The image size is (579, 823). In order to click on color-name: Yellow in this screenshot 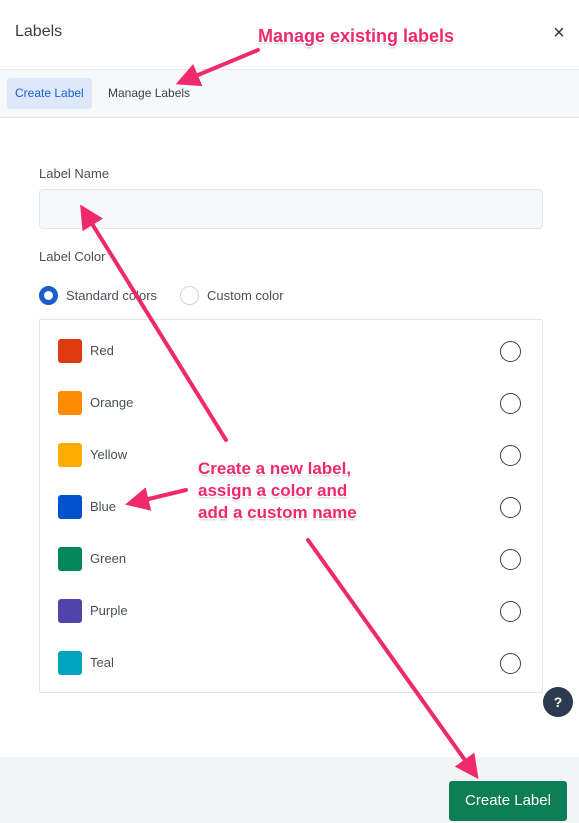, I will do `click(109, 454)`.